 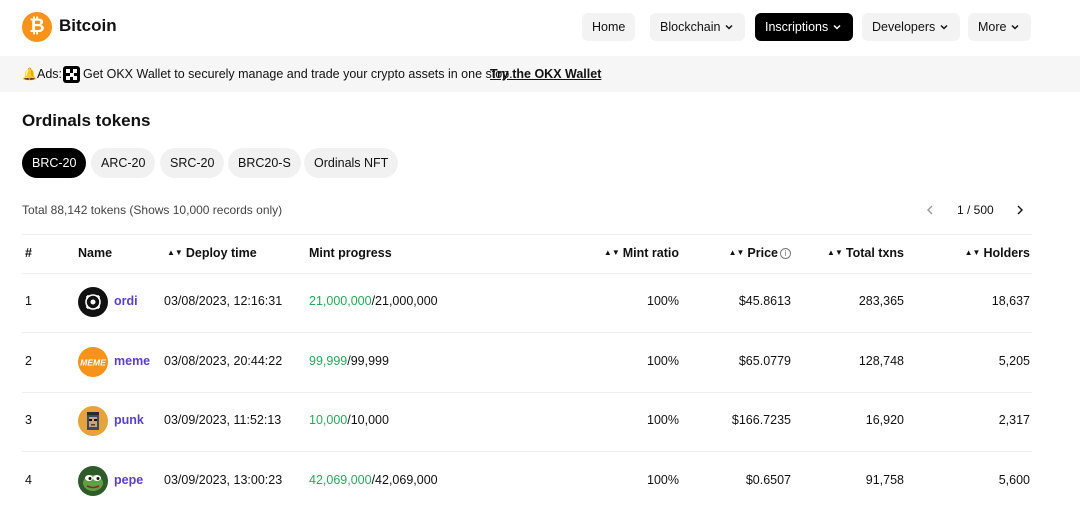 I want to click on nav-home-label: Home, so click(x=609, y=27).